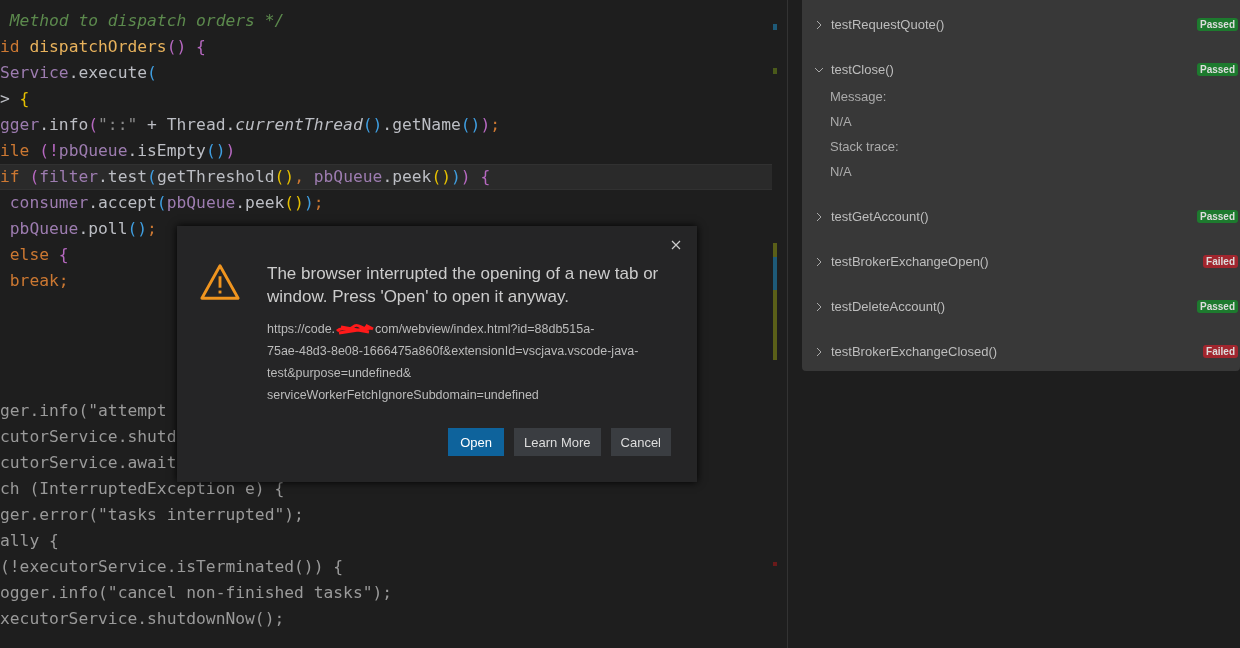 This screenshot has width=1240, height=648. I want to click on code-line: break;, so click(38, 280).